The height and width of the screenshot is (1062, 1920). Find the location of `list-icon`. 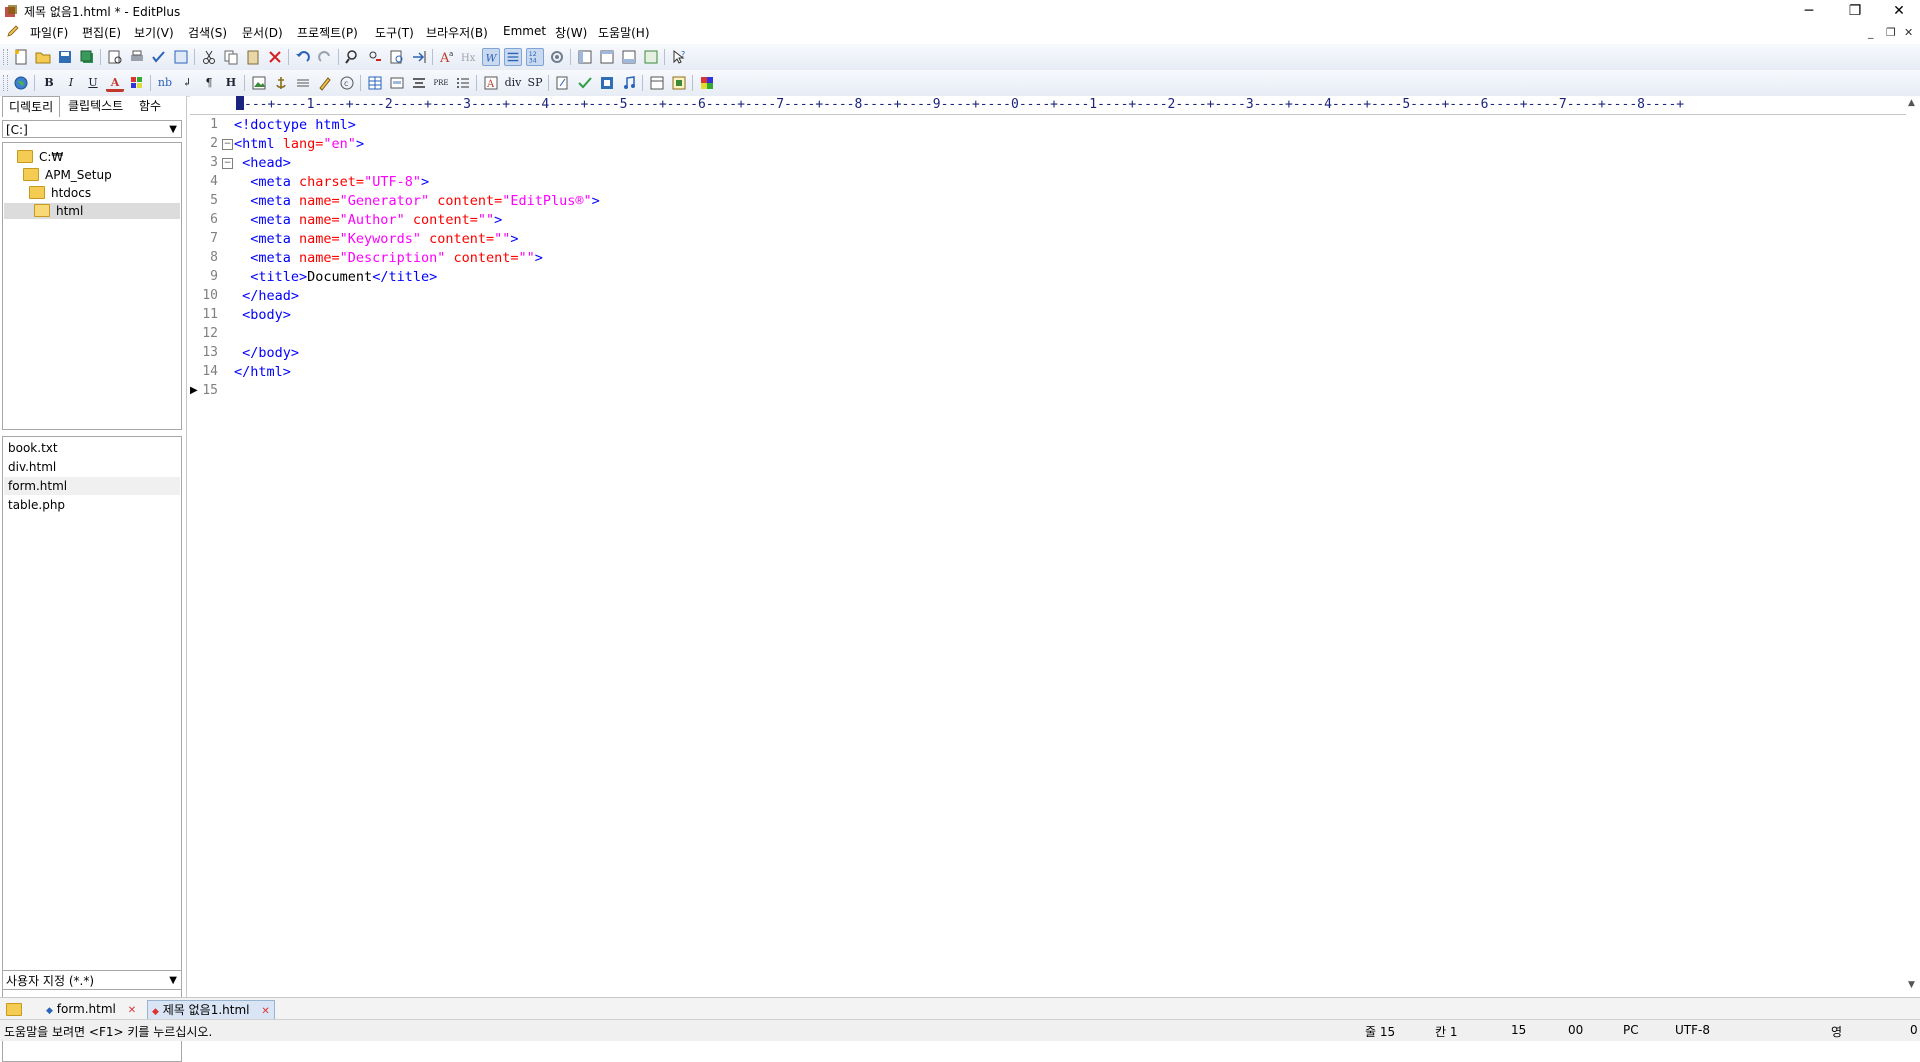

list-icon is located at coordinates (463, 83).